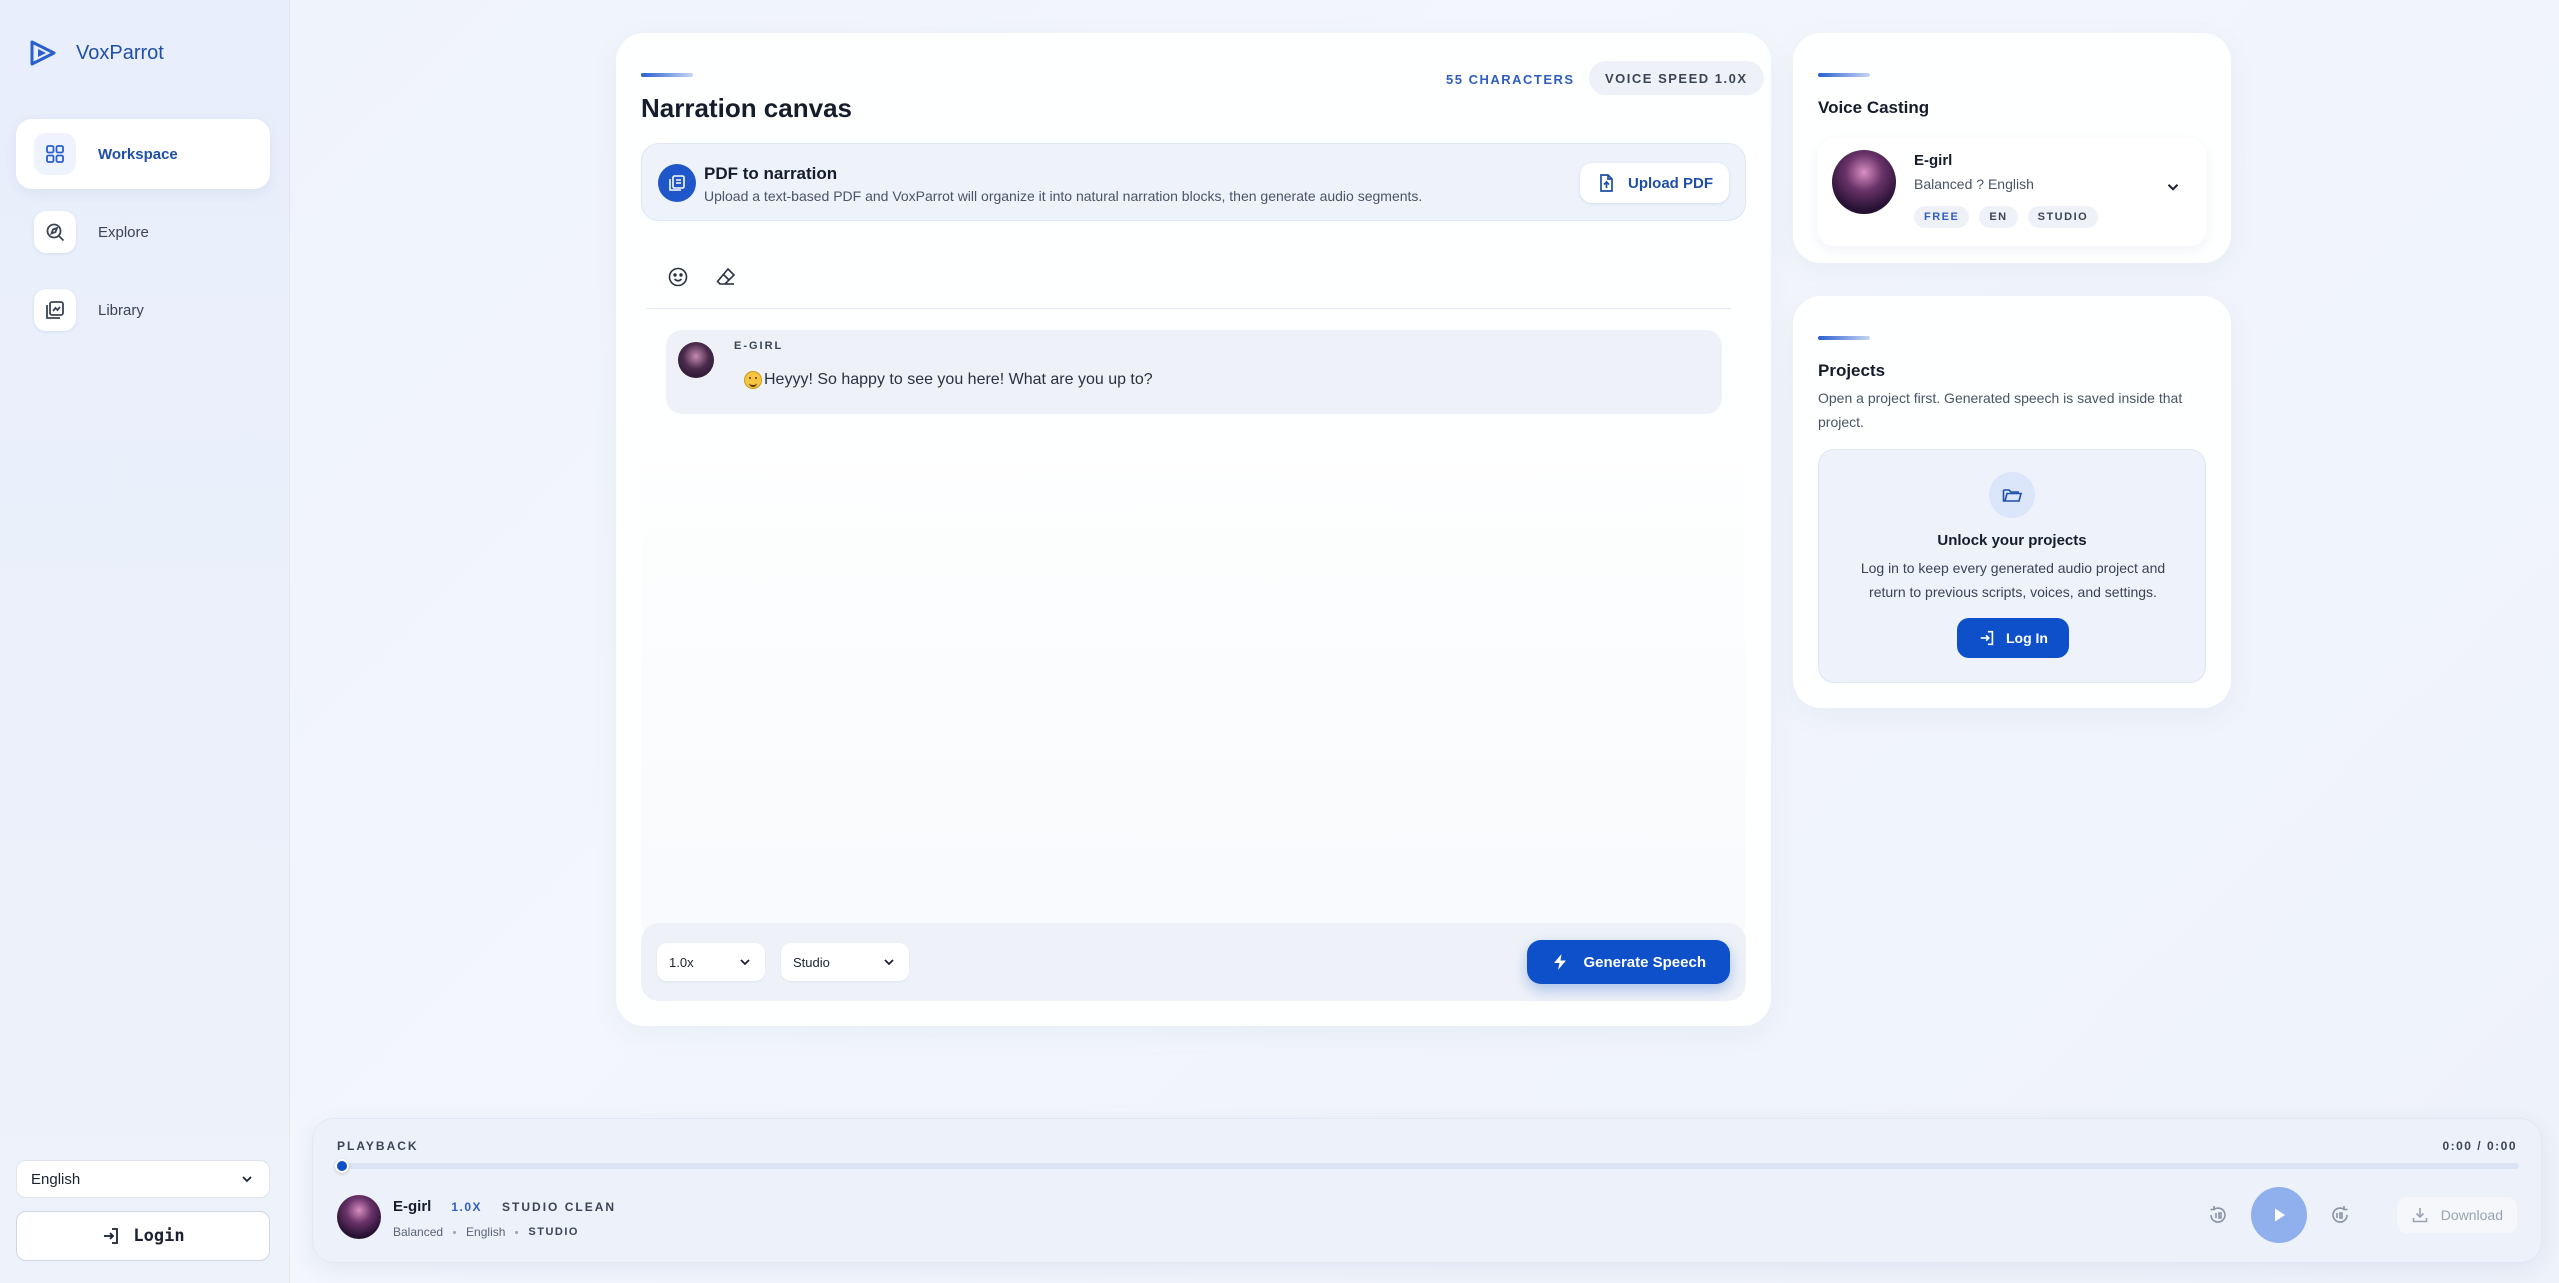  I want to click on pdf-icon, so click(677, 183).